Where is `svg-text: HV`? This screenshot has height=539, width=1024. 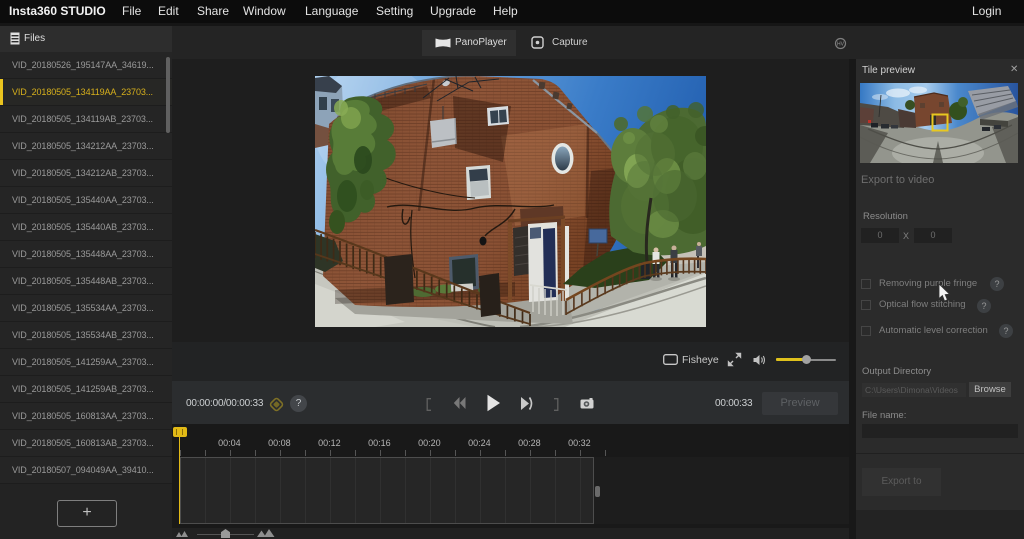 svg-text: HV is located at coordinates (841, 45).